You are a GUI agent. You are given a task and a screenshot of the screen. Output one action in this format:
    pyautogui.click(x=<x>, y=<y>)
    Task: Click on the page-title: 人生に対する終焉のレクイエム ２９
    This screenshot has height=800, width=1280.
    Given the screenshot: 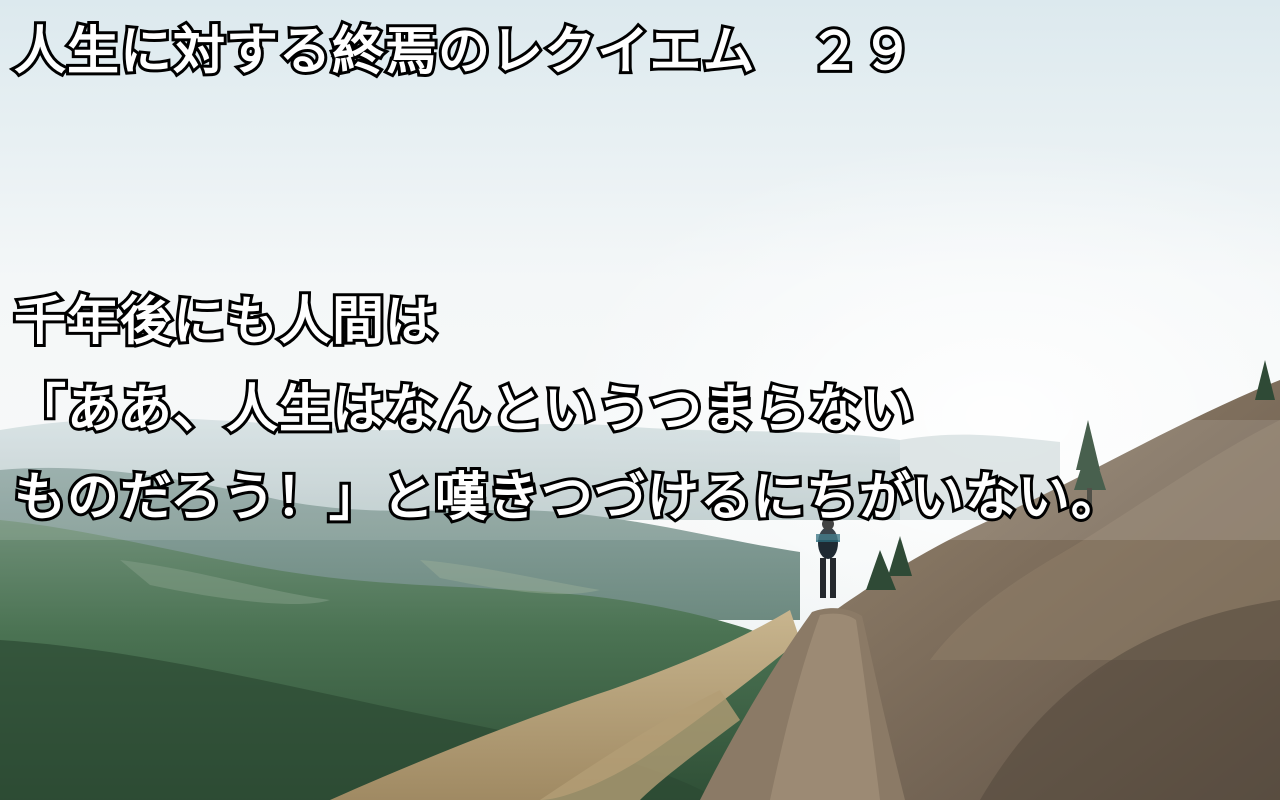 What is the action you would take?
    pyautogui.click(x=463, y=52)
    